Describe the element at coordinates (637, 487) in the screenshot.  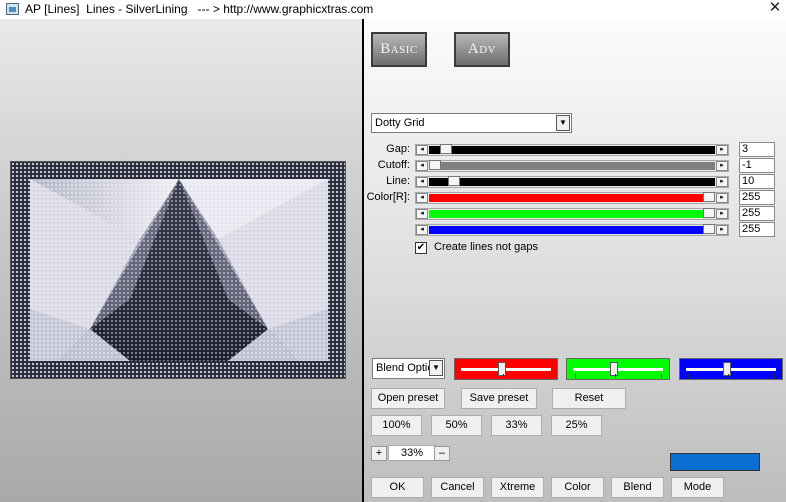
I see `blend-button: Blend` at that location.